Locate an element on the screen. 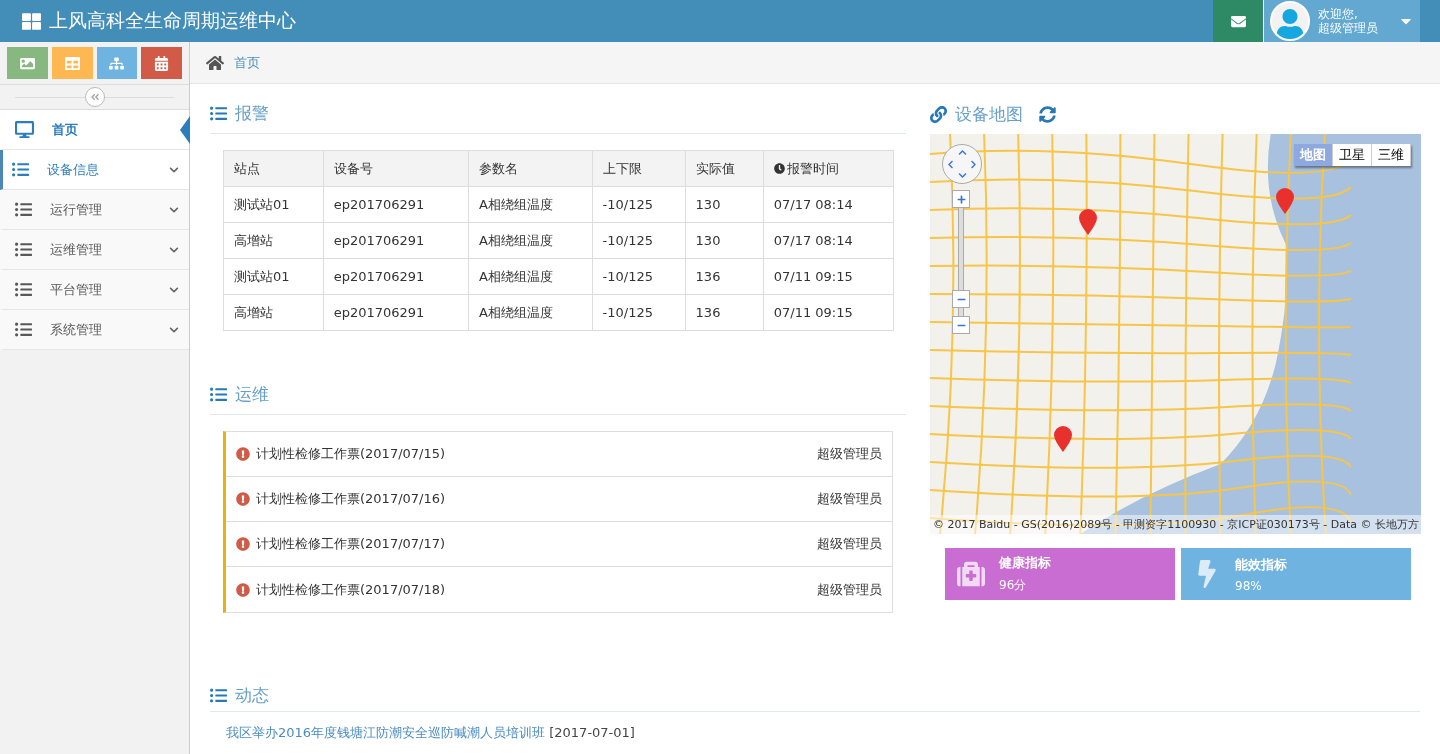 This screenshot has height=754, width=1440. sitemap-icon is located at coordinates (117, 63).